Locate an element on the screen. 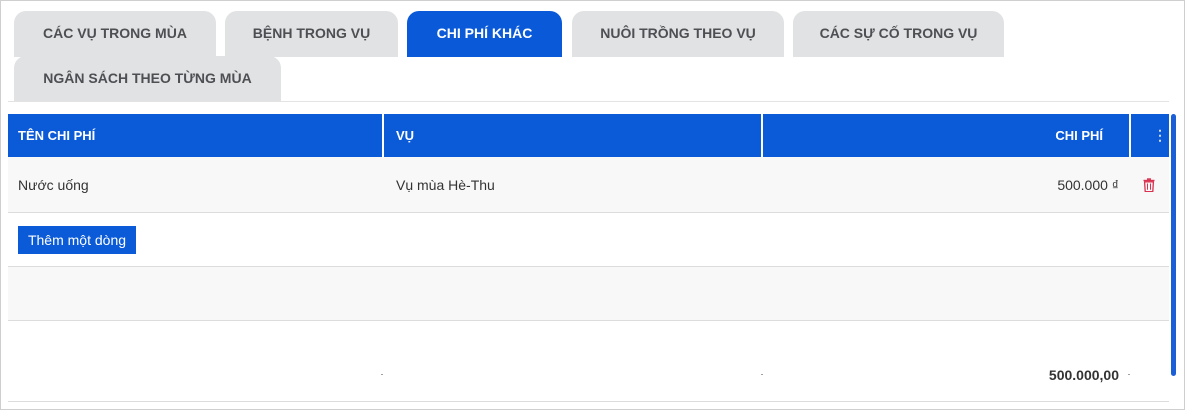 This screenshot has width=1185, height=410. column-options-icon: ⋮ is located at coordinates (1160, 135).